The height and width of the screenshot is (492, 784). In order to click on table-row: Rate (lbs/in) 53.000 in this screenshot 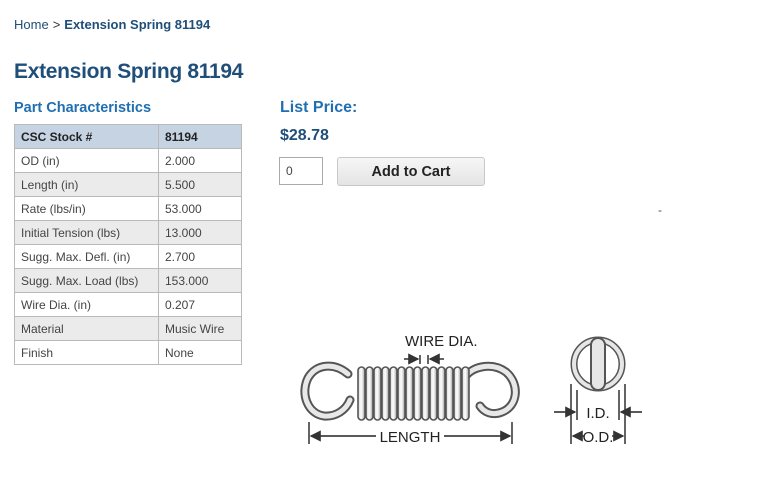, I will do `click(128, 208)`.